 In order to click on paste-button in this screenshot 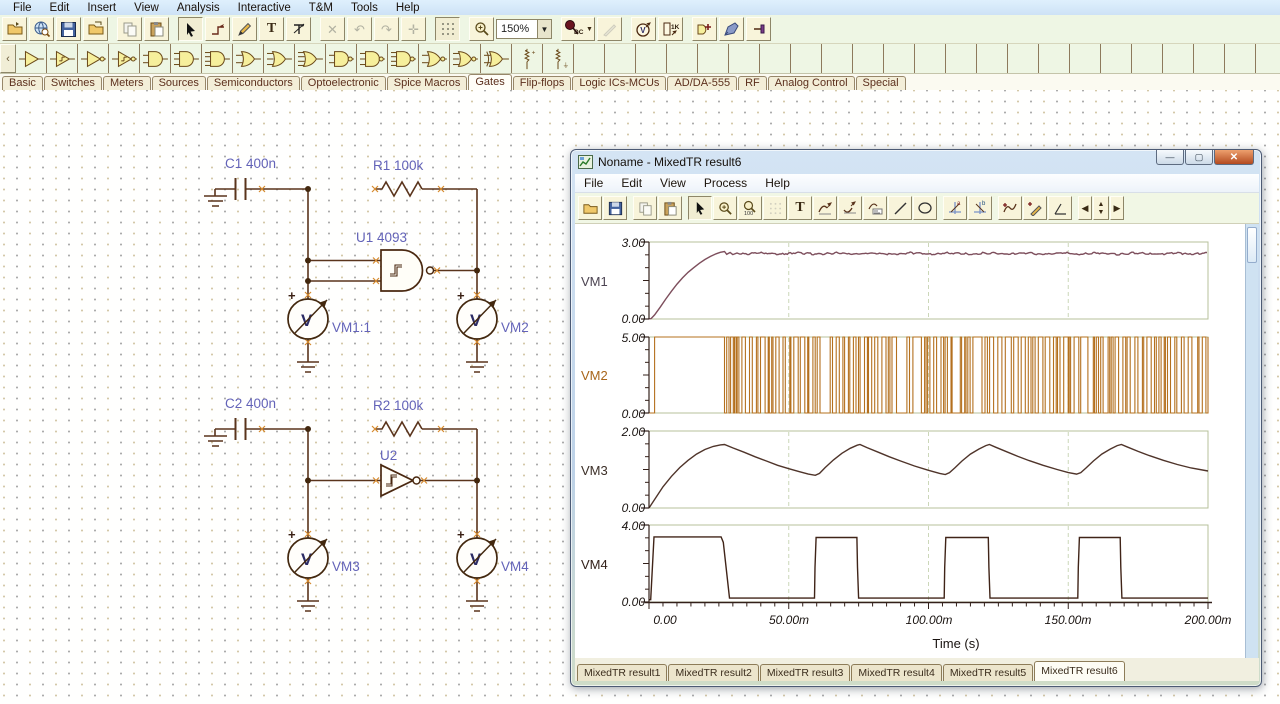, I will do `click(156, 29)`.